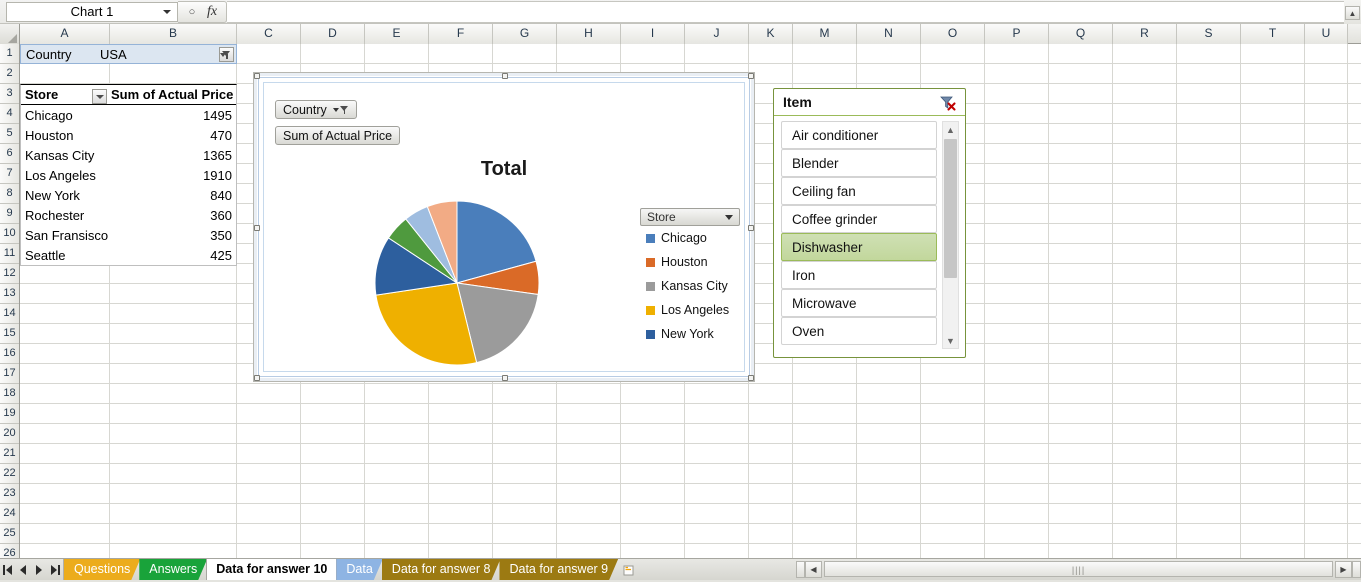  I want to click on horizontal-scroll-track: ||||, so click(1078, 569).